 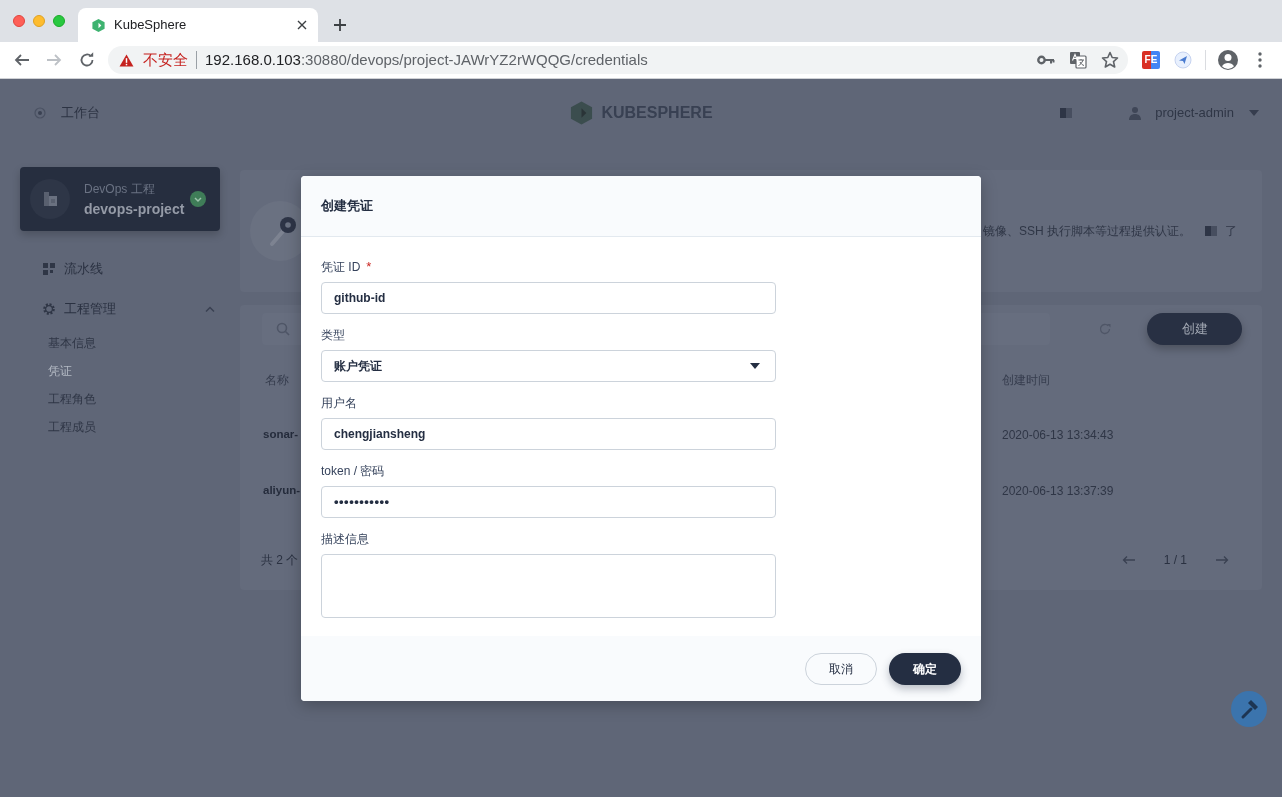 What do you see at coordinates (353, 471) in the screenshot?
I see `field-label: token / 密码` at bounding box center [353, 471].